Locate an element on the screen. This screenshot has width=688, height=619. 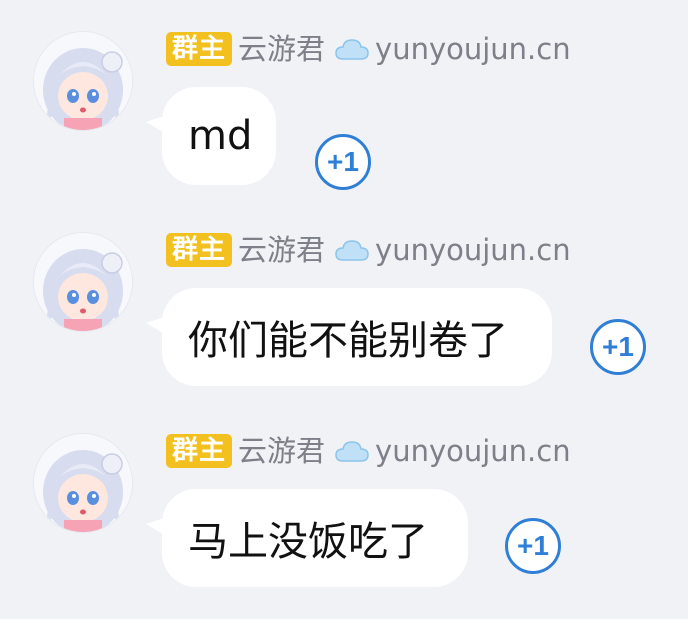
message-bubble: 马上没饭吃了 is located at coordinates (315, 538).